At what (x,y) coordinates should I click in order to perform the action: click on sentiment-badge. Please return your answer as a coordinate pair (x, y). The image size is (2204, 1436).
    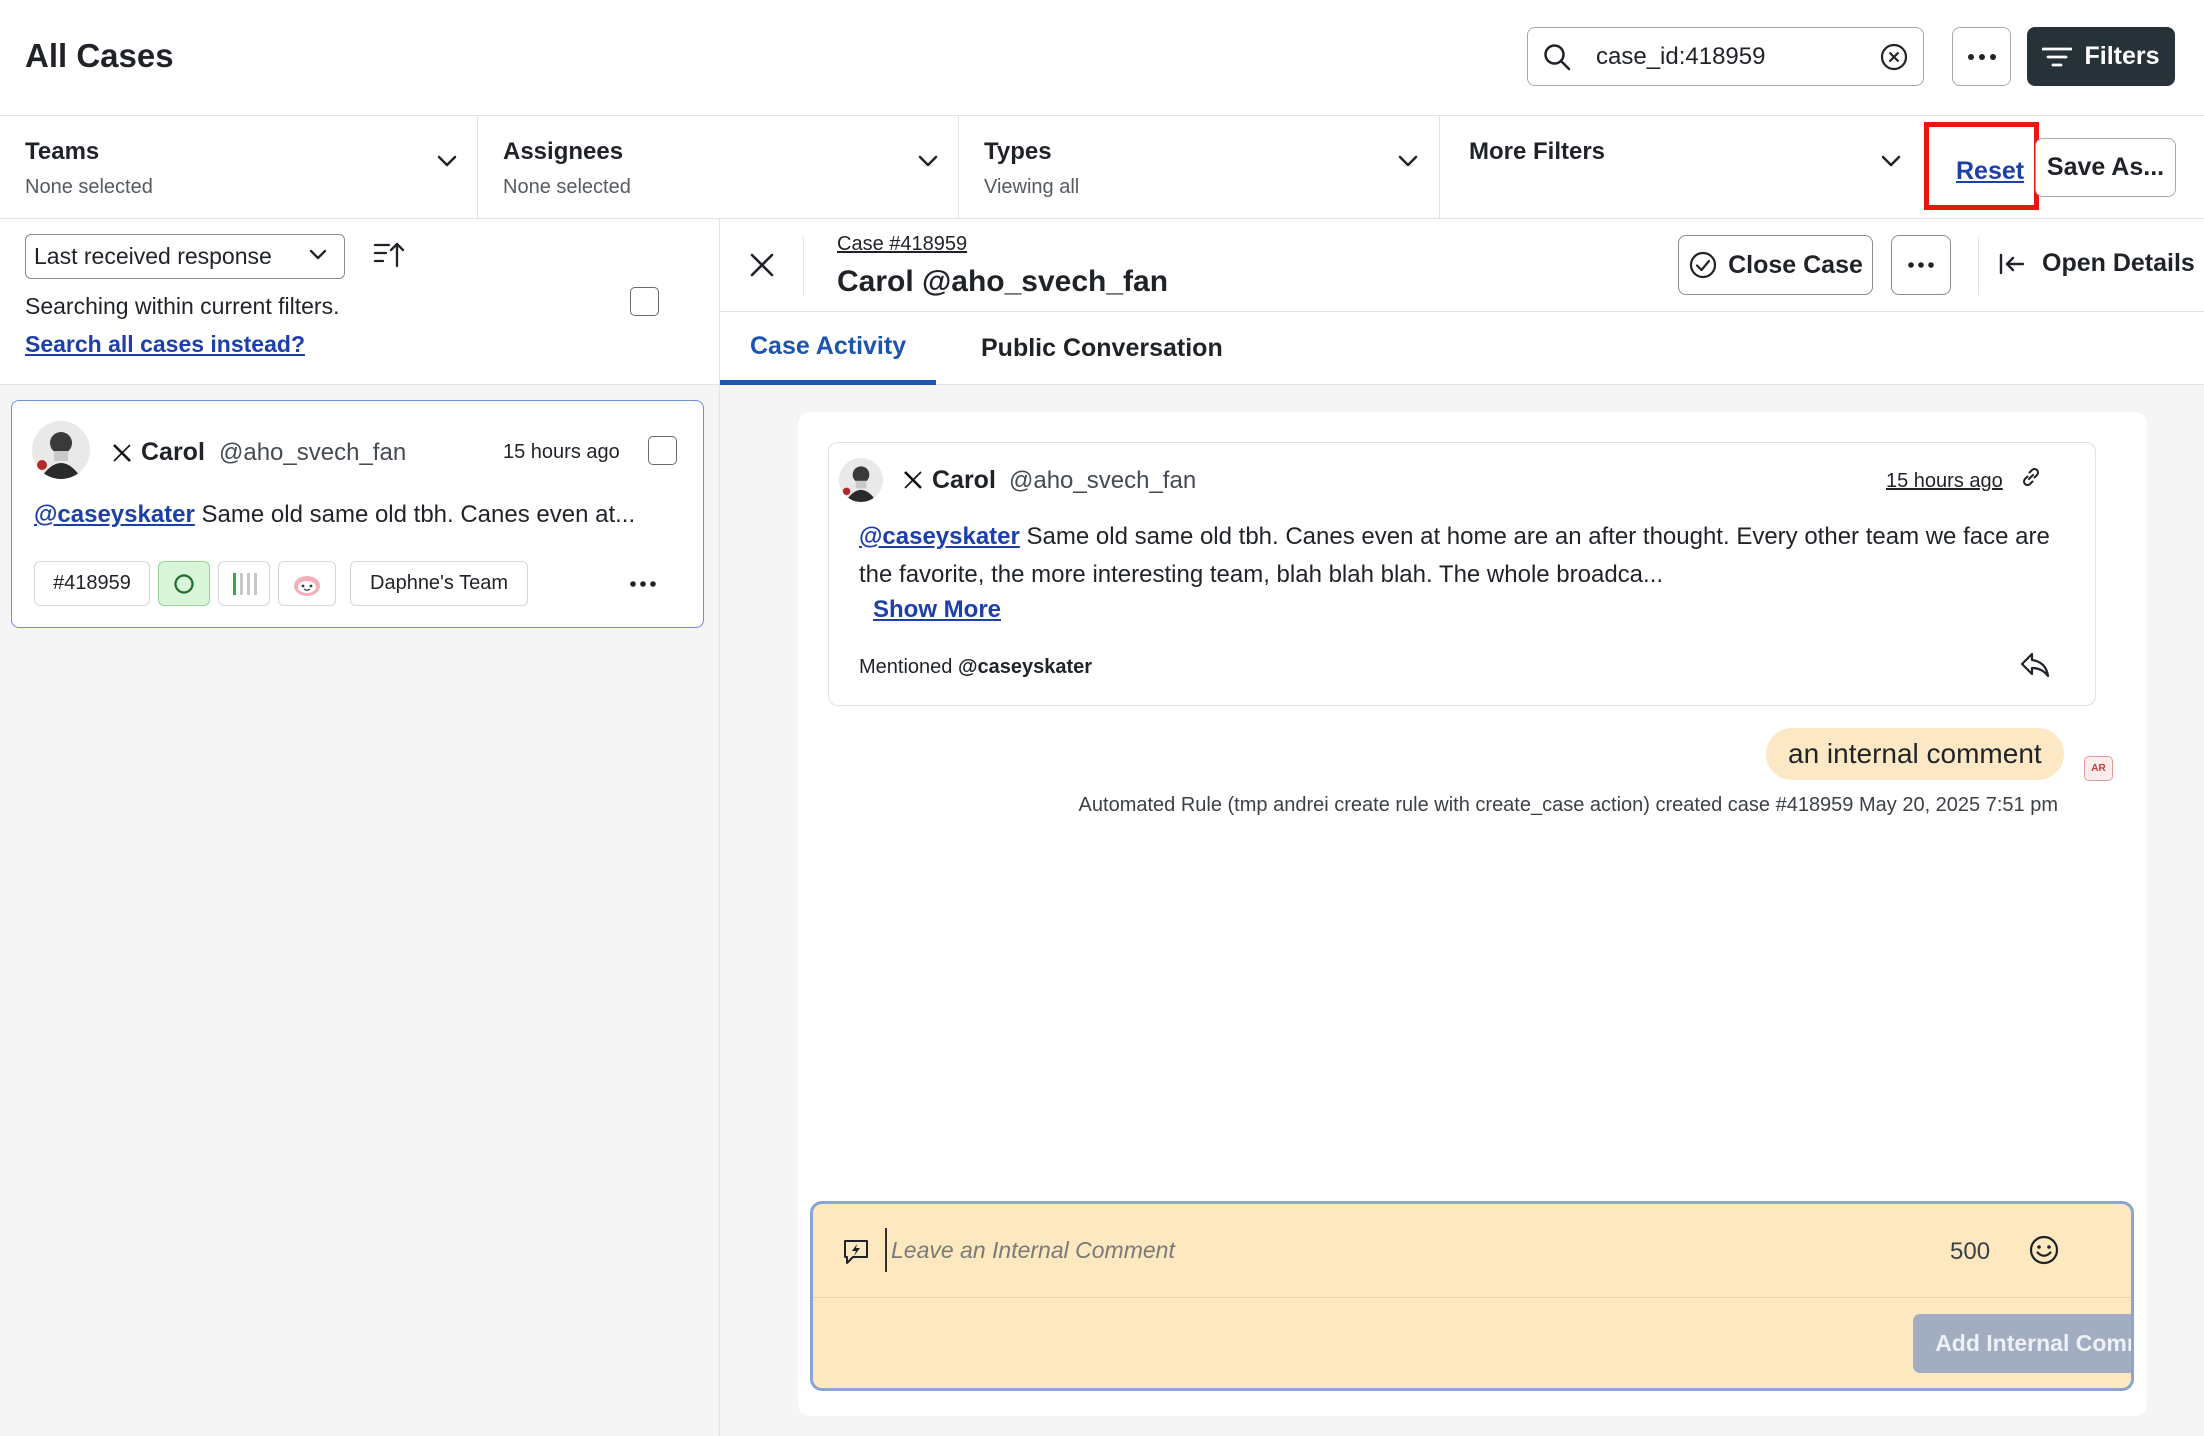
    Looking at the image, I should click on (307, 583).